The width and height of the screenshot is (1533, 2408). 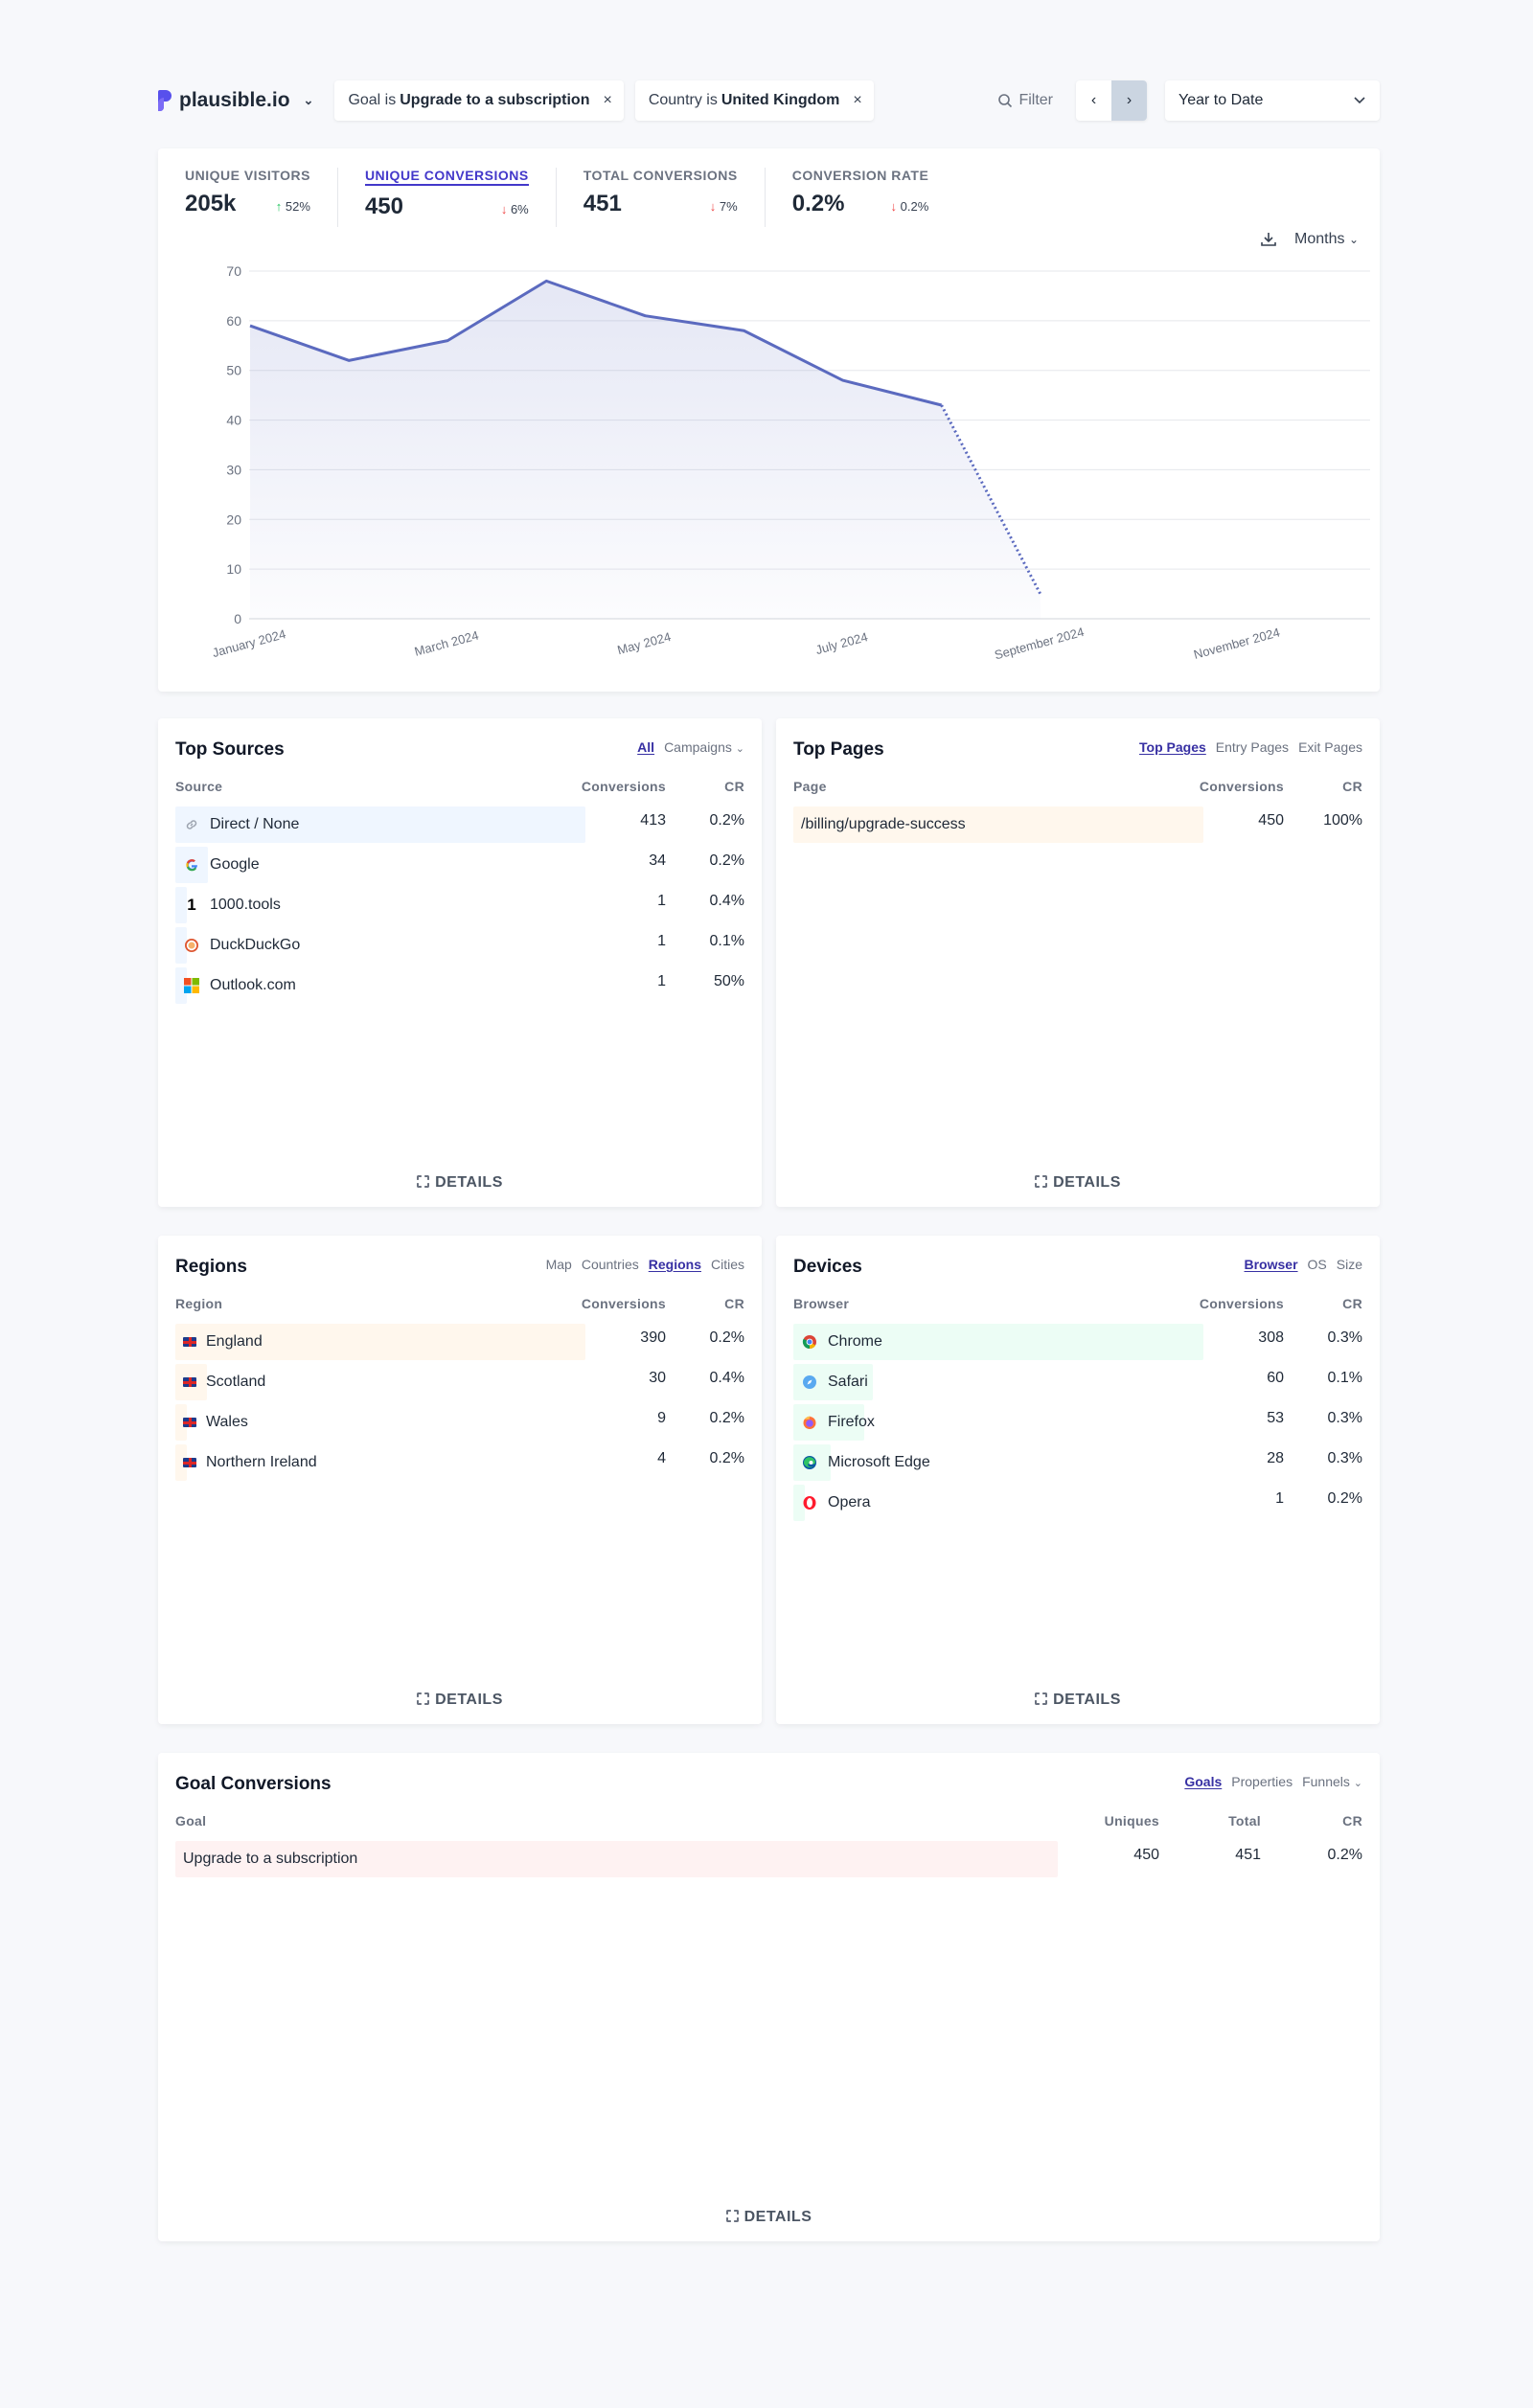 I want to click on list-item: Google 34 0.2%, so click(x=459, y=865).